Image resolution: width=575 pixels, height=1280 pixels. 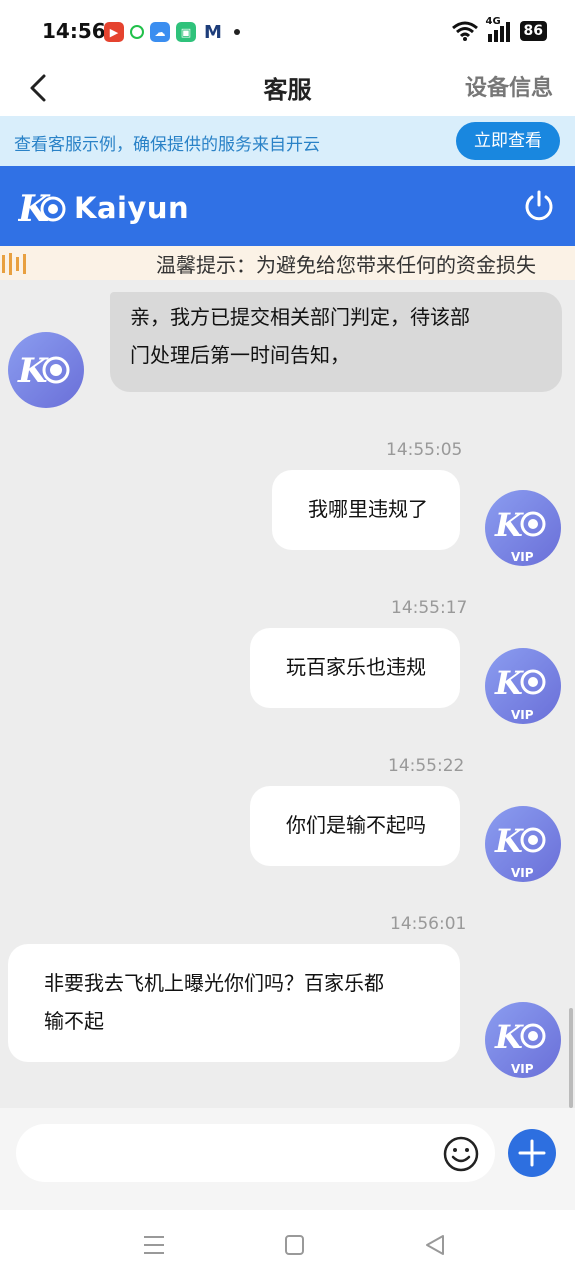 What do you see at coordinates (532, 1153) in the screenshot?
I see `add-attachment-button` at bounding box center [532, 1153].